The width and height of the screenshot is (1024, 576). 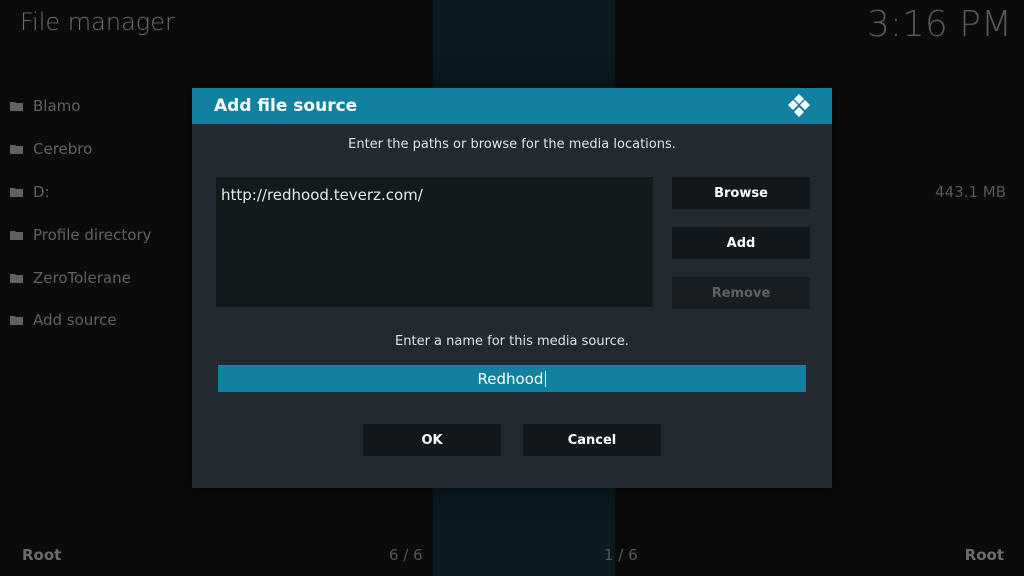 I want to click on source-item-label: ZeroTolerane, so click(x=82, y=277).